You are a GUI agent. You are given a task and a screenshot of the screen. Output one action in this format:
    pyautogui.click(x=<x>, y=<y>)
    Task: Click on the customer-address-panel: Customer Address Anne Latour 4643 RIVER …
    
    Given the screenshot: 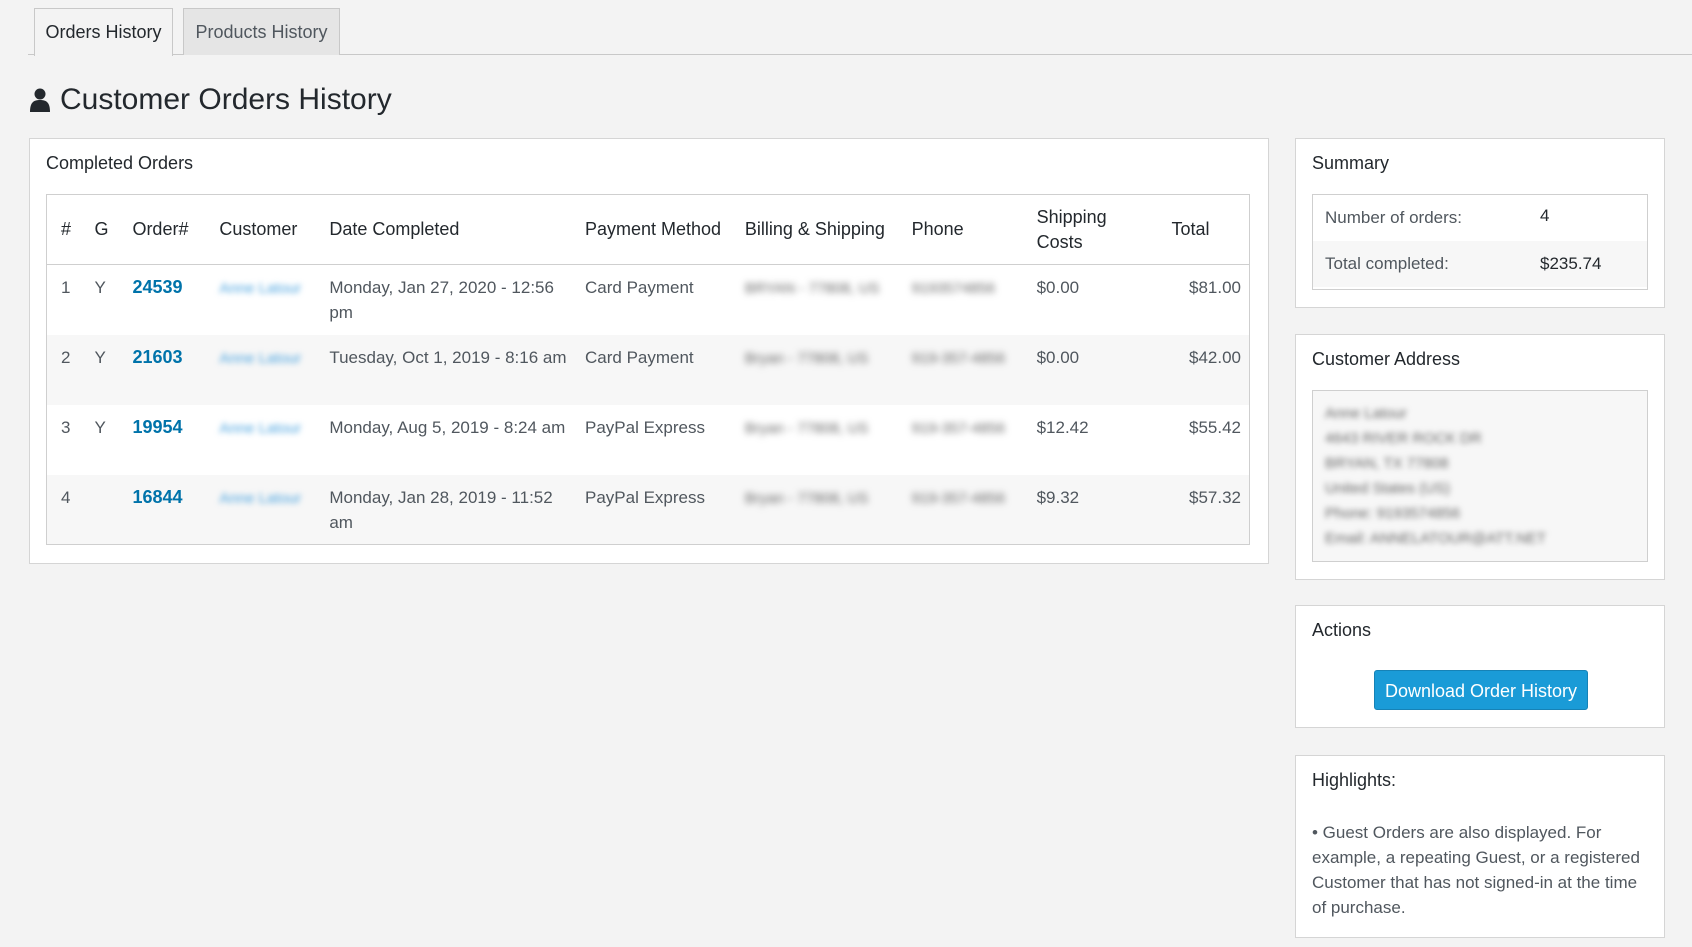 What is the action you would take?
    pyautogui.click(x=1480, y=457)
    